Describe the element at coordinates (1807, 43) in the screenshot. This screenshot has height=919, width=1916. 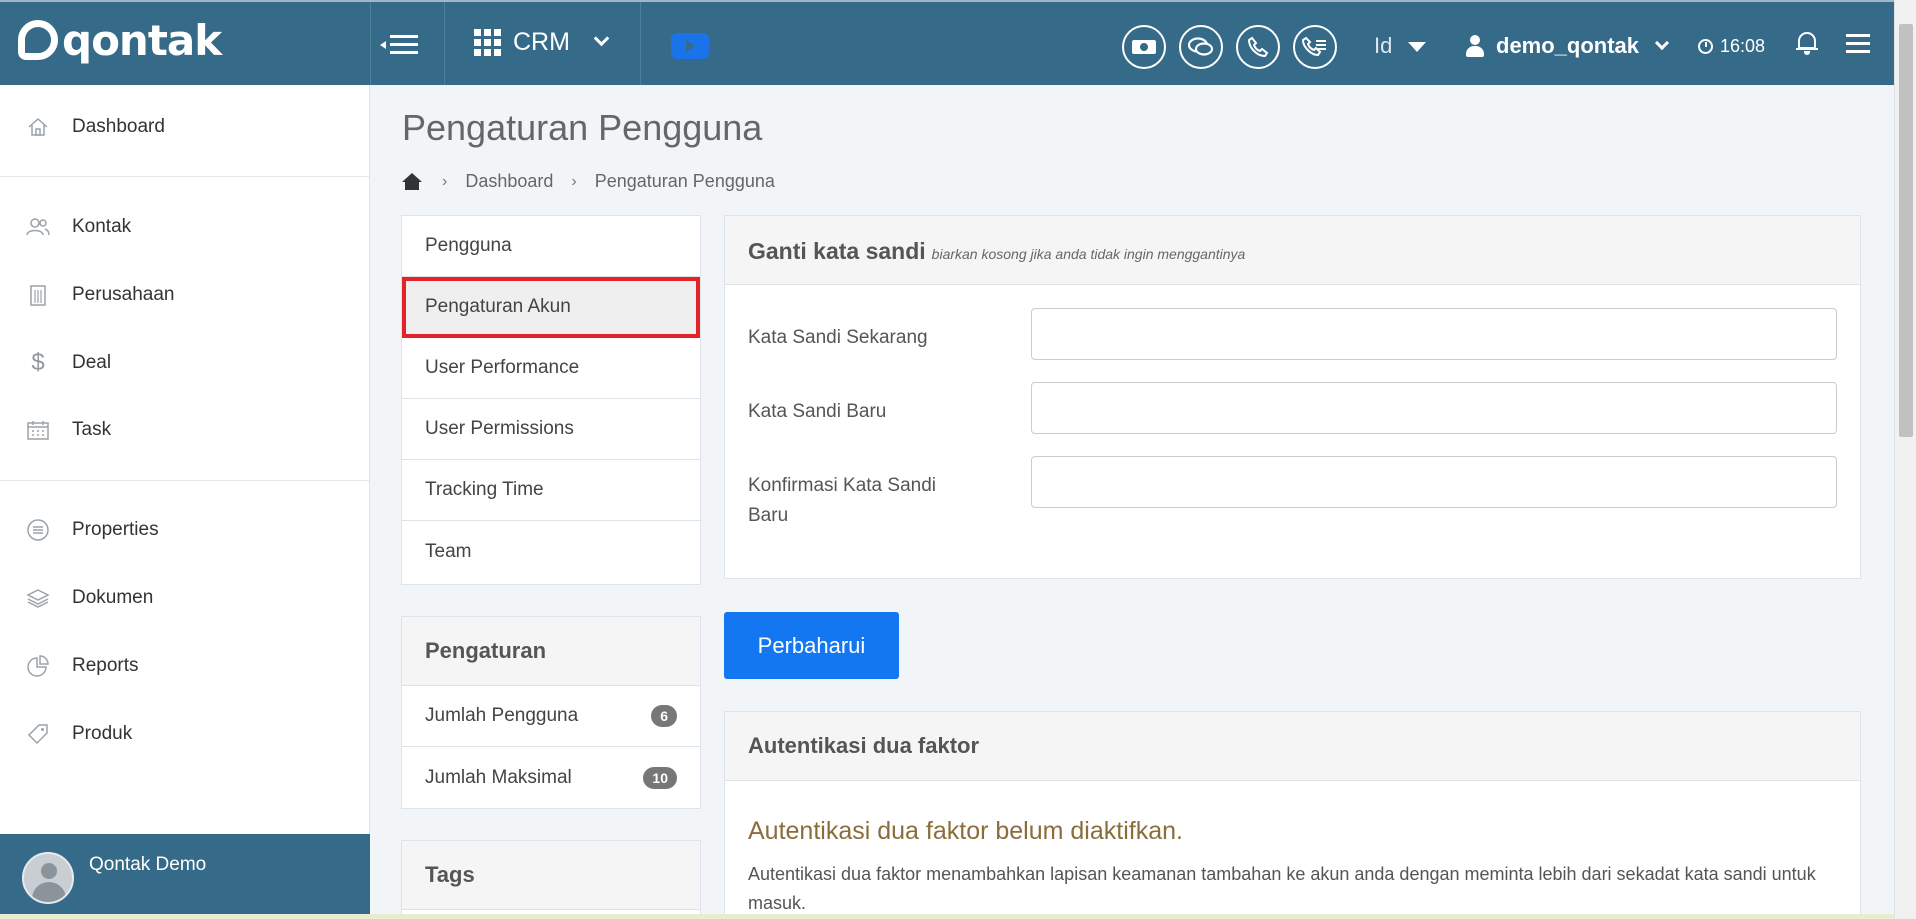
I see `bell-icon` at that location.